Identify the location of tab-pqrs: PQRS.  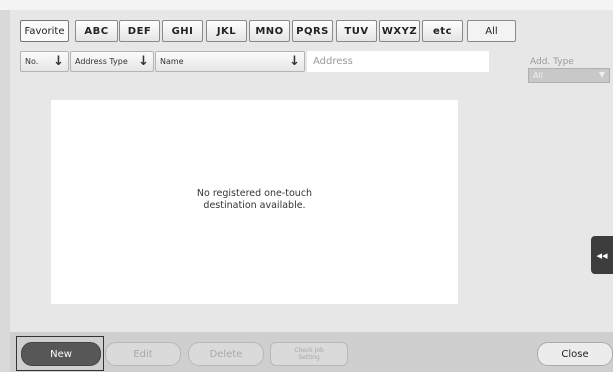
(312, 31).